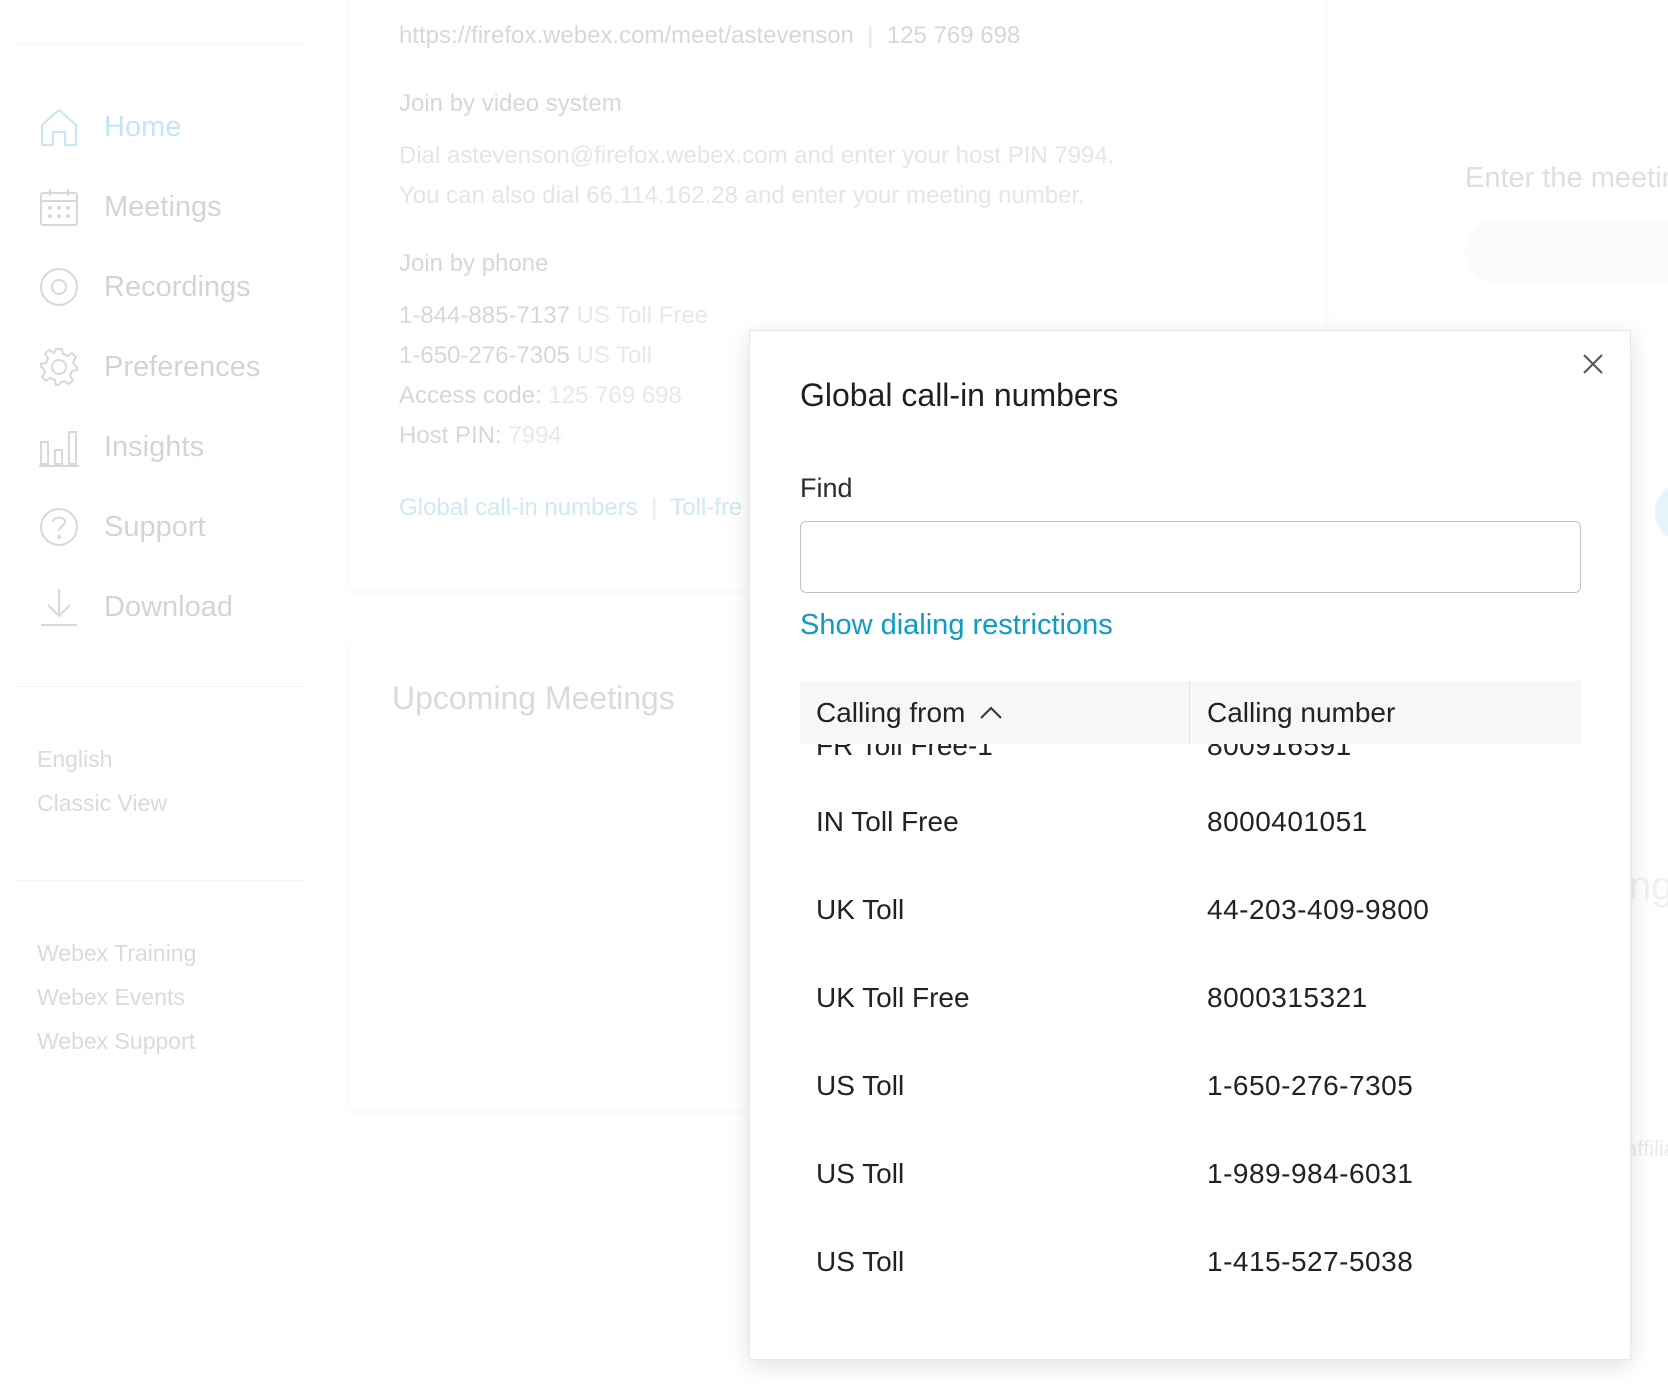  What do you see at coordinates (956, 625) in the screenshot?
I see `show-dialing-restrictions-link: Show dialing restrictions` at bounding box center [956, 625].